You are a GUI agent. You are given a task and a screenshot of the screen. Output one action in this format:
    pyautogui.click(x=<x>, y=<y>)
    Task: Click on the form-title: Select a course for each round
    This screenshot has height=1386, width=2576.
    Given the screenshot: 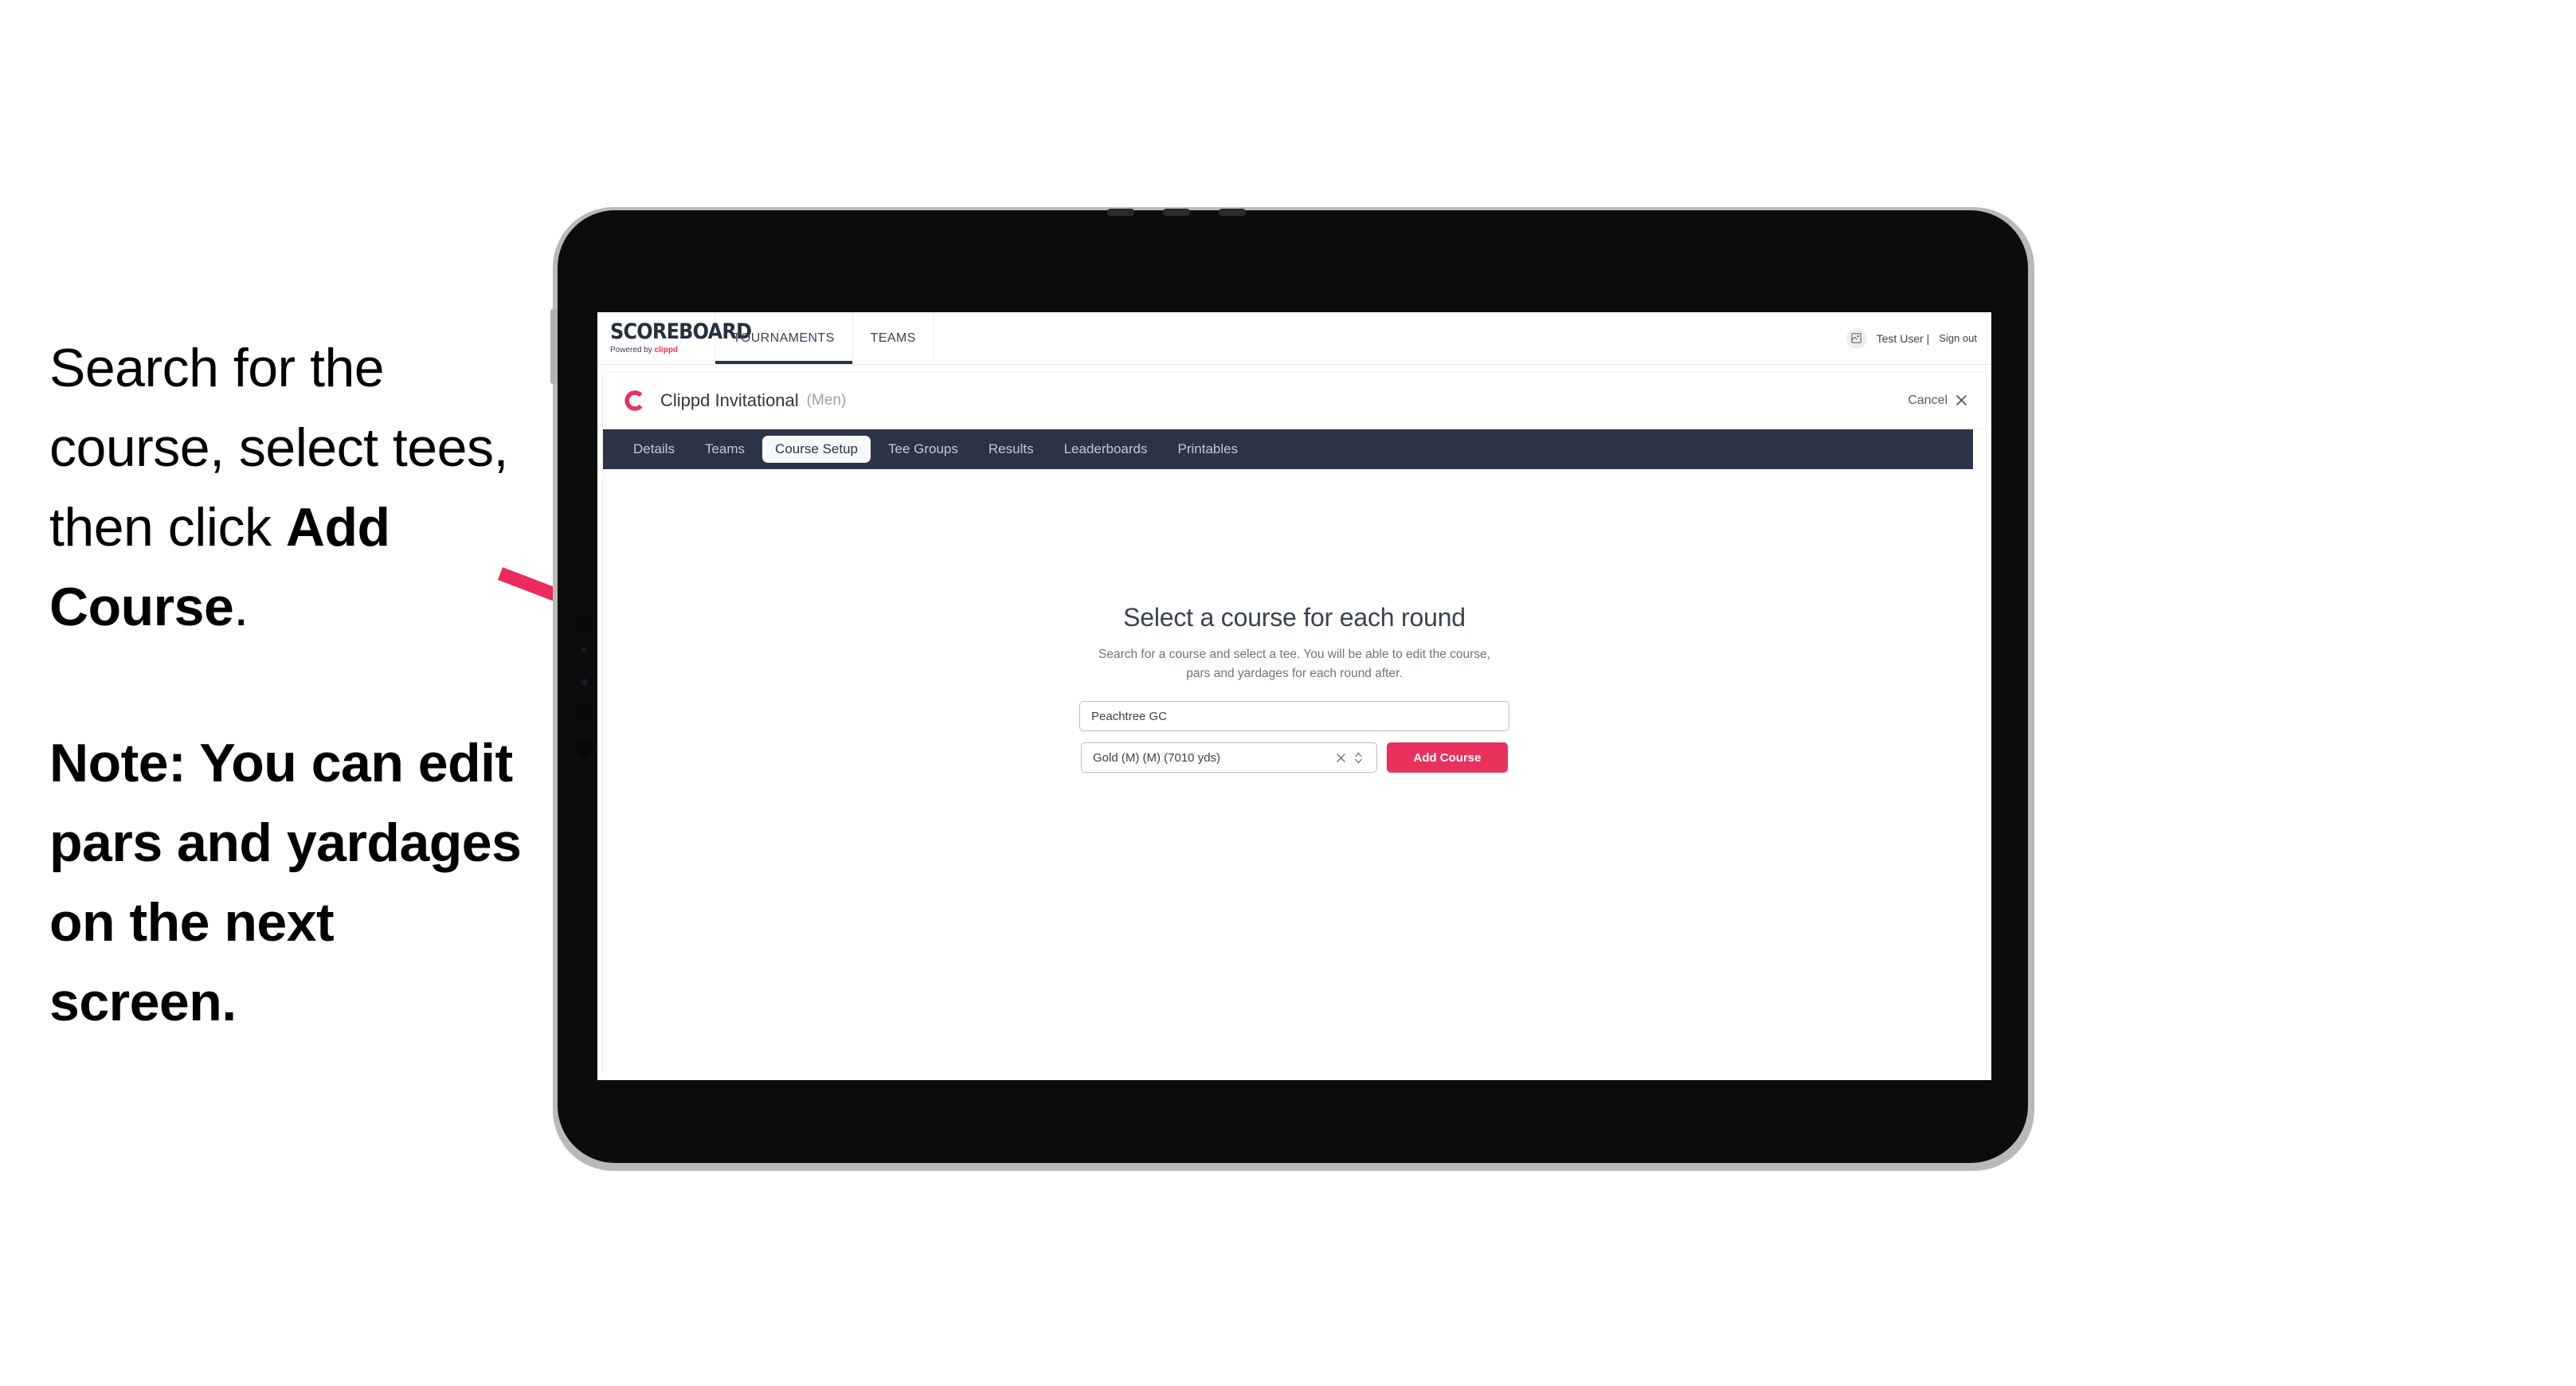 What is the action you would take?
    pyautogui.click(x=1294, y=617)
    